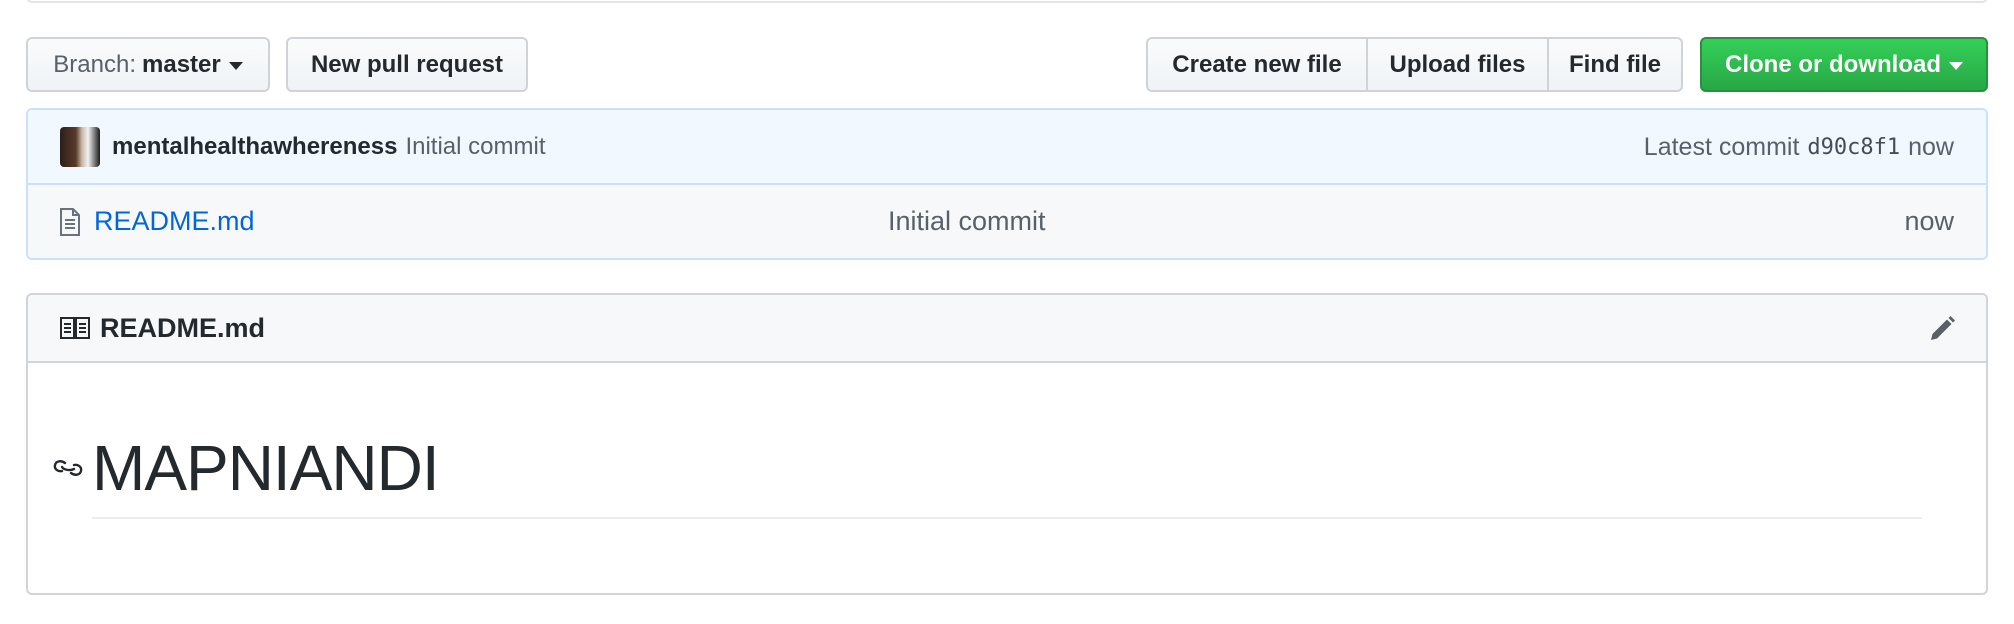  I want to click on latest-commit-info: Latest commit d90c8f1 now, so click(1799, 147).